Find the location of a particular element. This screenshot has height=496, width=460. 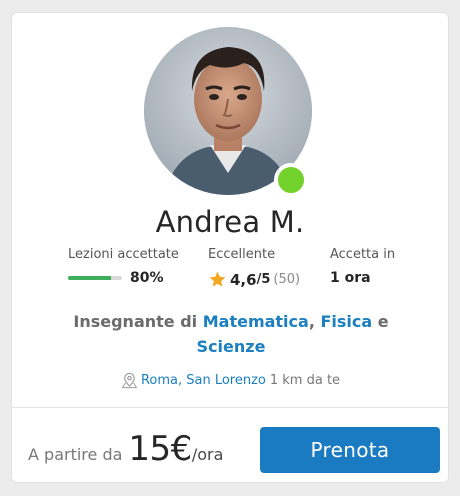

subjects-conjunction: e is located at coordinates (383, 321).